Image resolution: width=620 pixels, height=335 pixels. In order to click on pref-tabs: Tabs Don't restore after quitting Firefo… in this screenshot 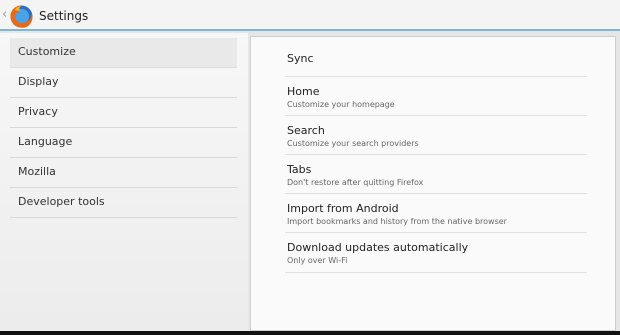, I will do `click(436, 174)`.